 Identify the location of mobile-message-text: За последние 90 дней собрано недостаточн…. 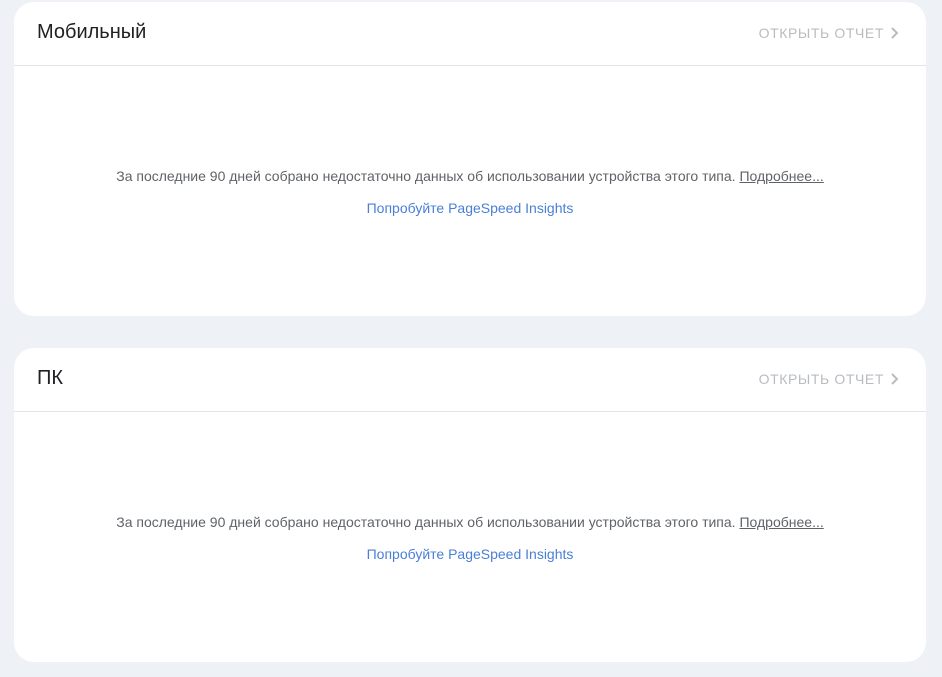
(426, 176).